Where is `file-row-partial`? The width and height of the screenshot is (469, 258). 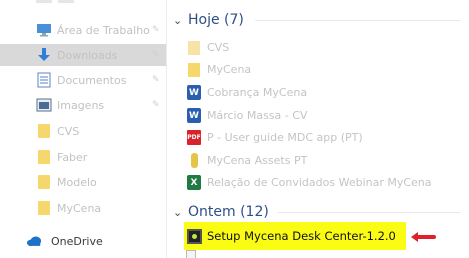
file-row-partial is located at coordinates (191, 254).